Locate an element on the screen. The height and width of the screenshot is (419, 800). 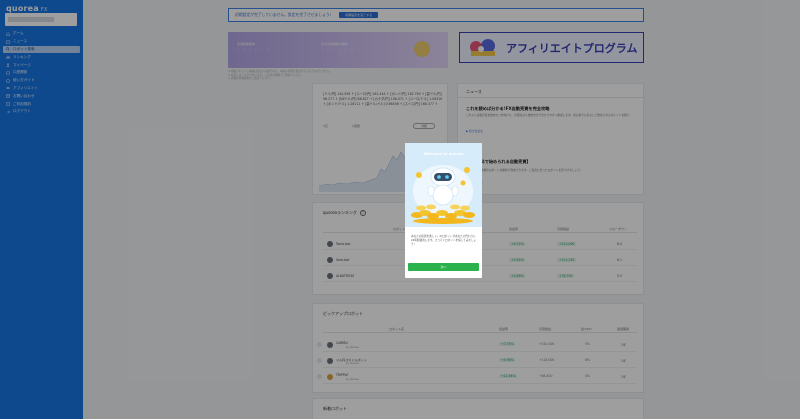
welcome-illustration: Welcome to quorea is located at coordinates (443, 185).